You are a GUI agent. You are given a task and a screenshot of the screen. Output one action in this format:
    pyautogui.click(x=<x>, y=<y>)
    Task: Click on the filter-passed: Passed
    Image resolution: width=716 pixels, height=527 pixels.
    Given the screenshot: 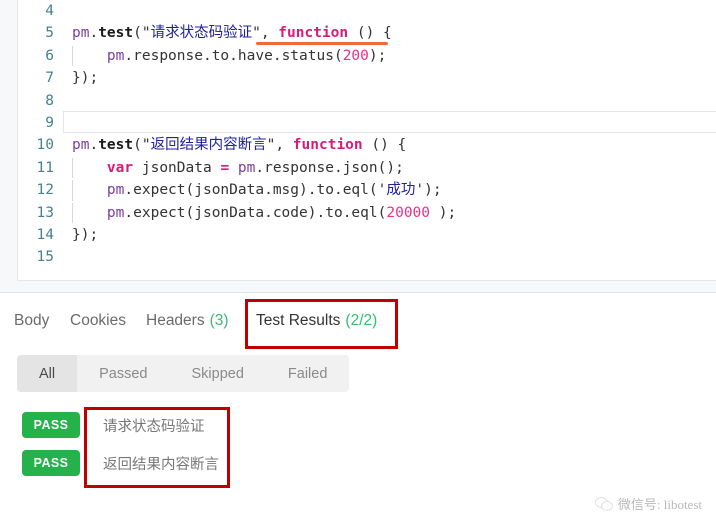 What is the action you would take?
    pyautogui.click(x=123, y=373)
    